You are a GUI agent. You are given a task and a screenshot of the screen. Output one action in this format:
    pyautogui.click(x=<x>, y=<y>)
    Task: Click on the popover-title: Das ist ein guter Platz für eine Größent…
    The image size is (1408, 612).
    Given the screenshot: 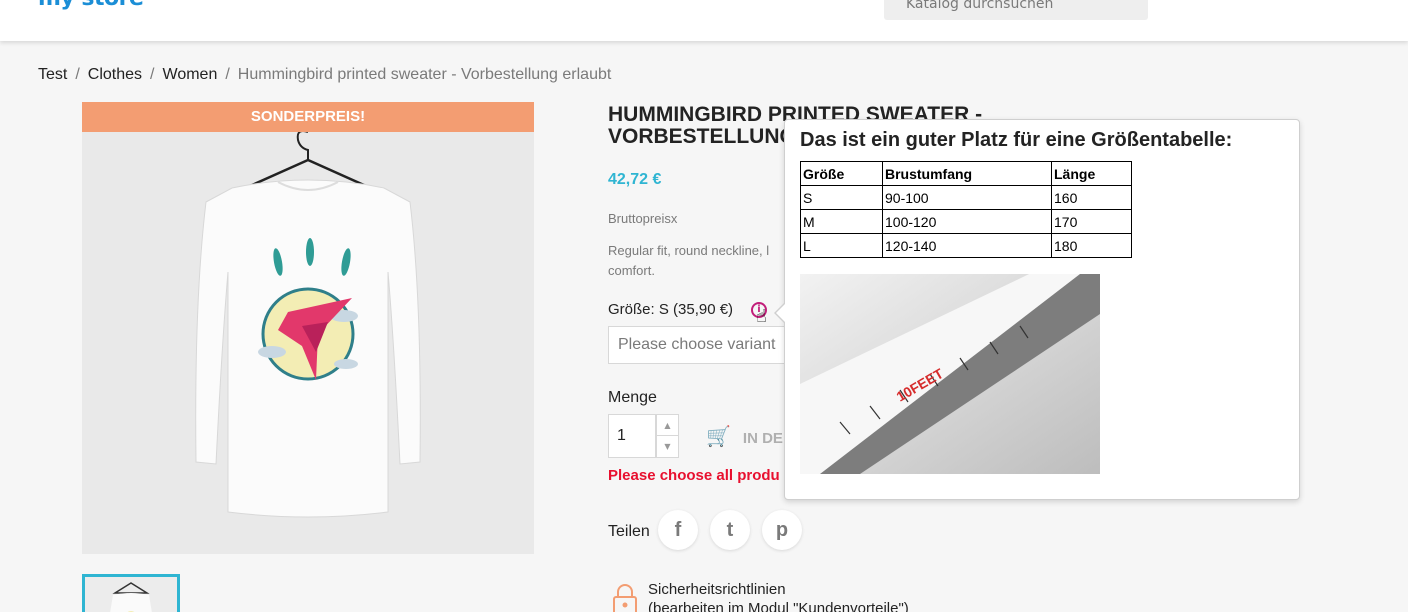 What is the action you would take?
    pyautogui.click(x=1016, y=140)
    